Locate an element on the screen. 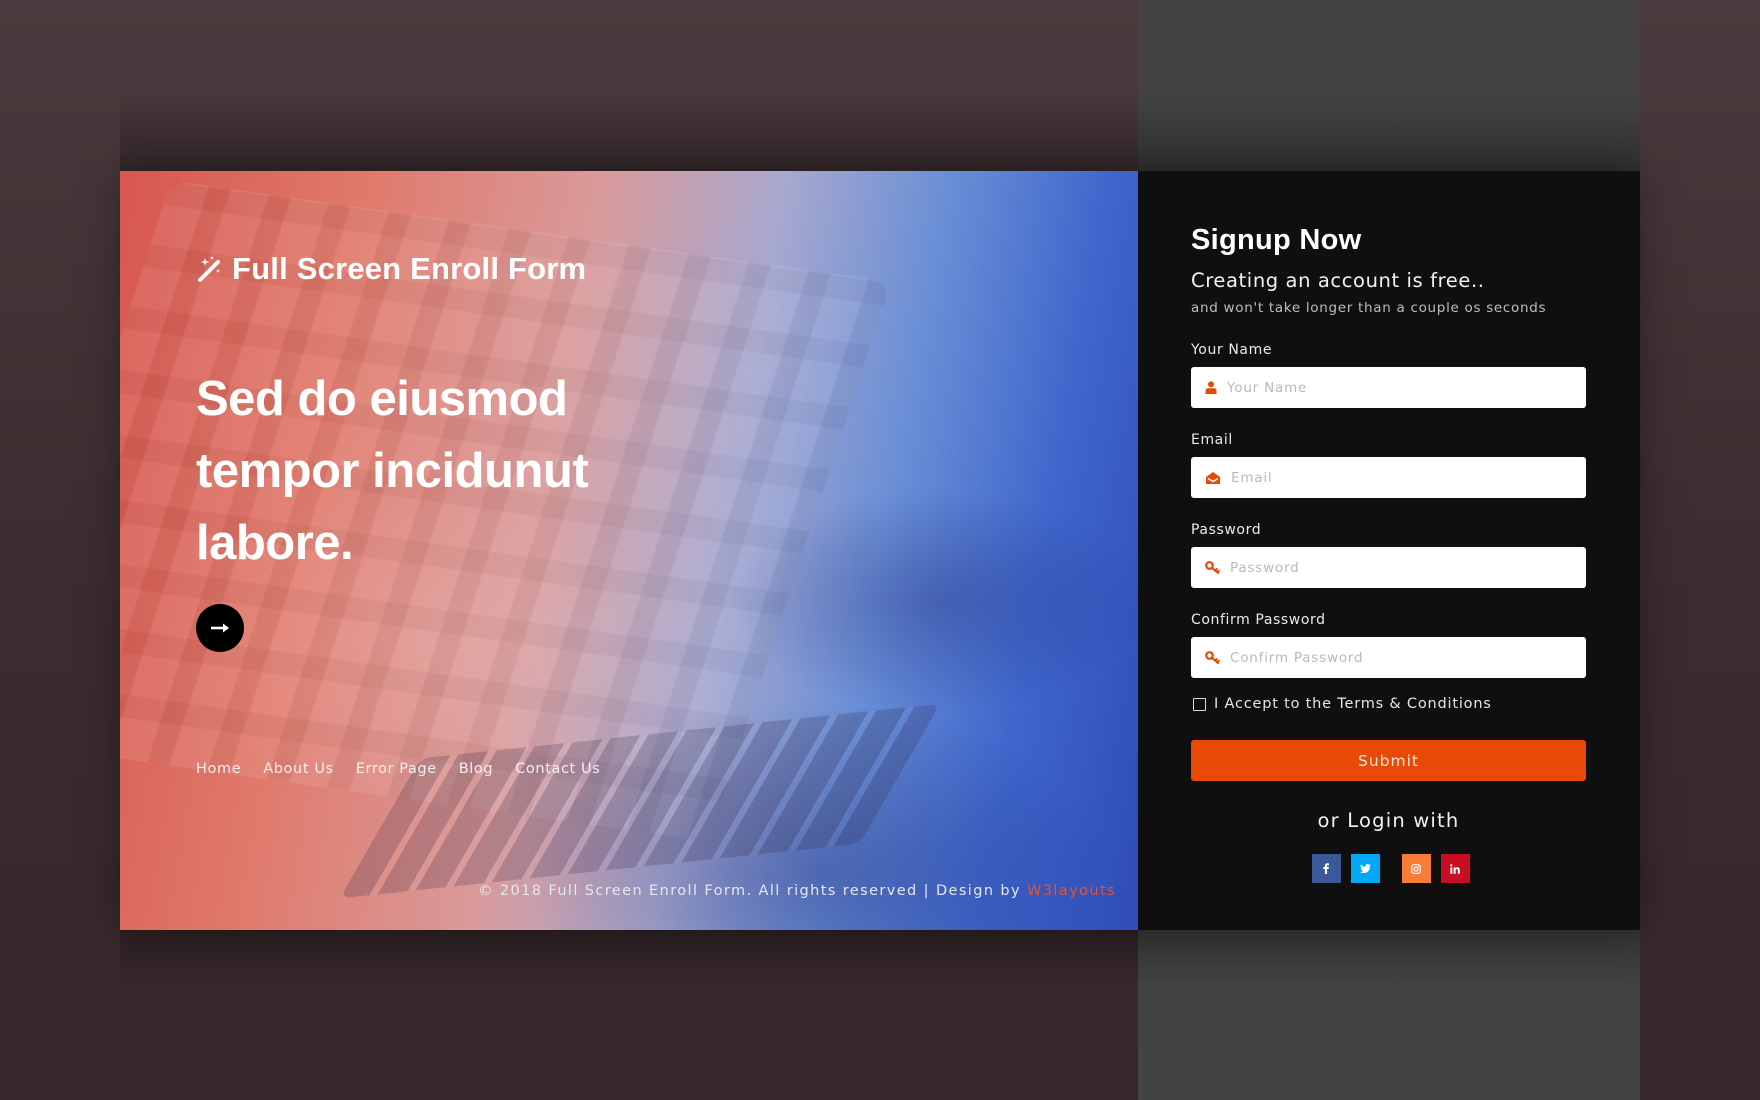 Image resolution: width=1760 pixels, height=1100 pixels. email-input-box is located at coordinates (1388, 477).